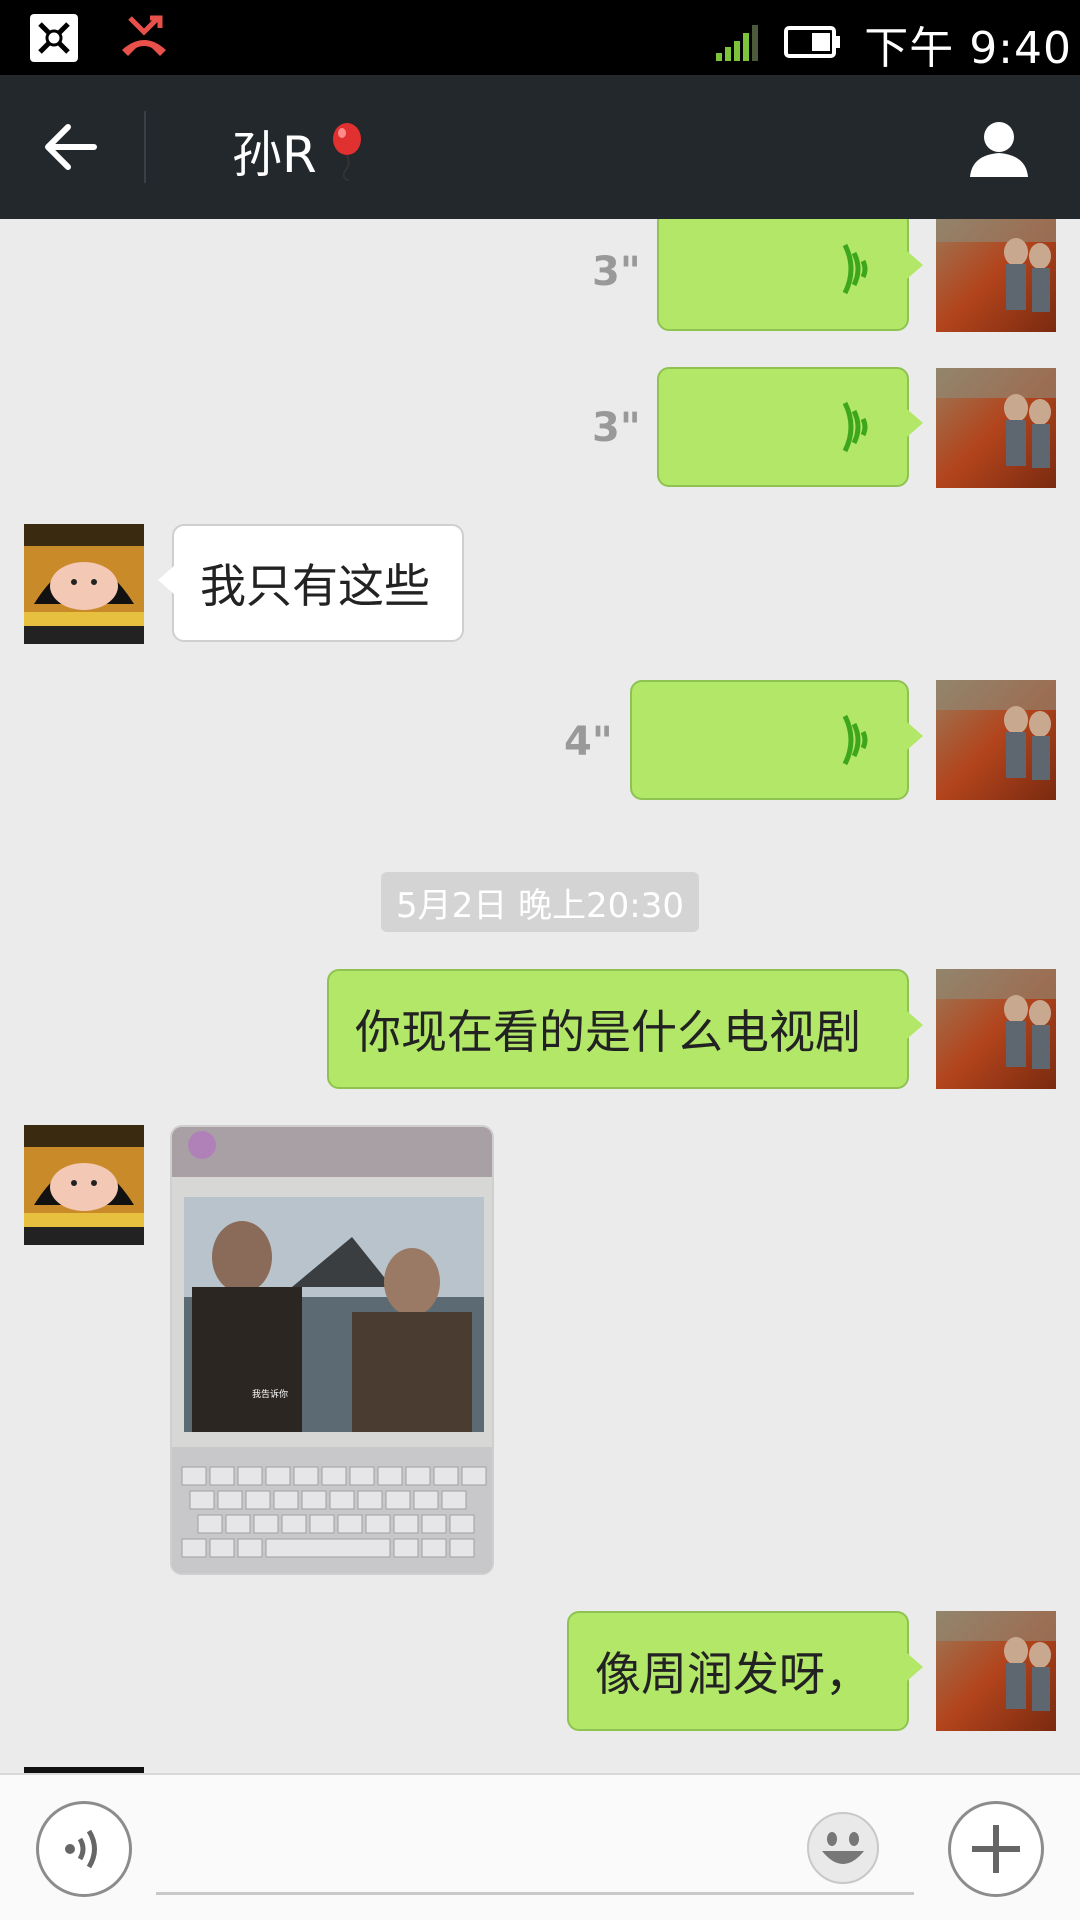 This screenshot has width=1080, height=1920. I want to click on emoji-icon, so click(843, 1848).